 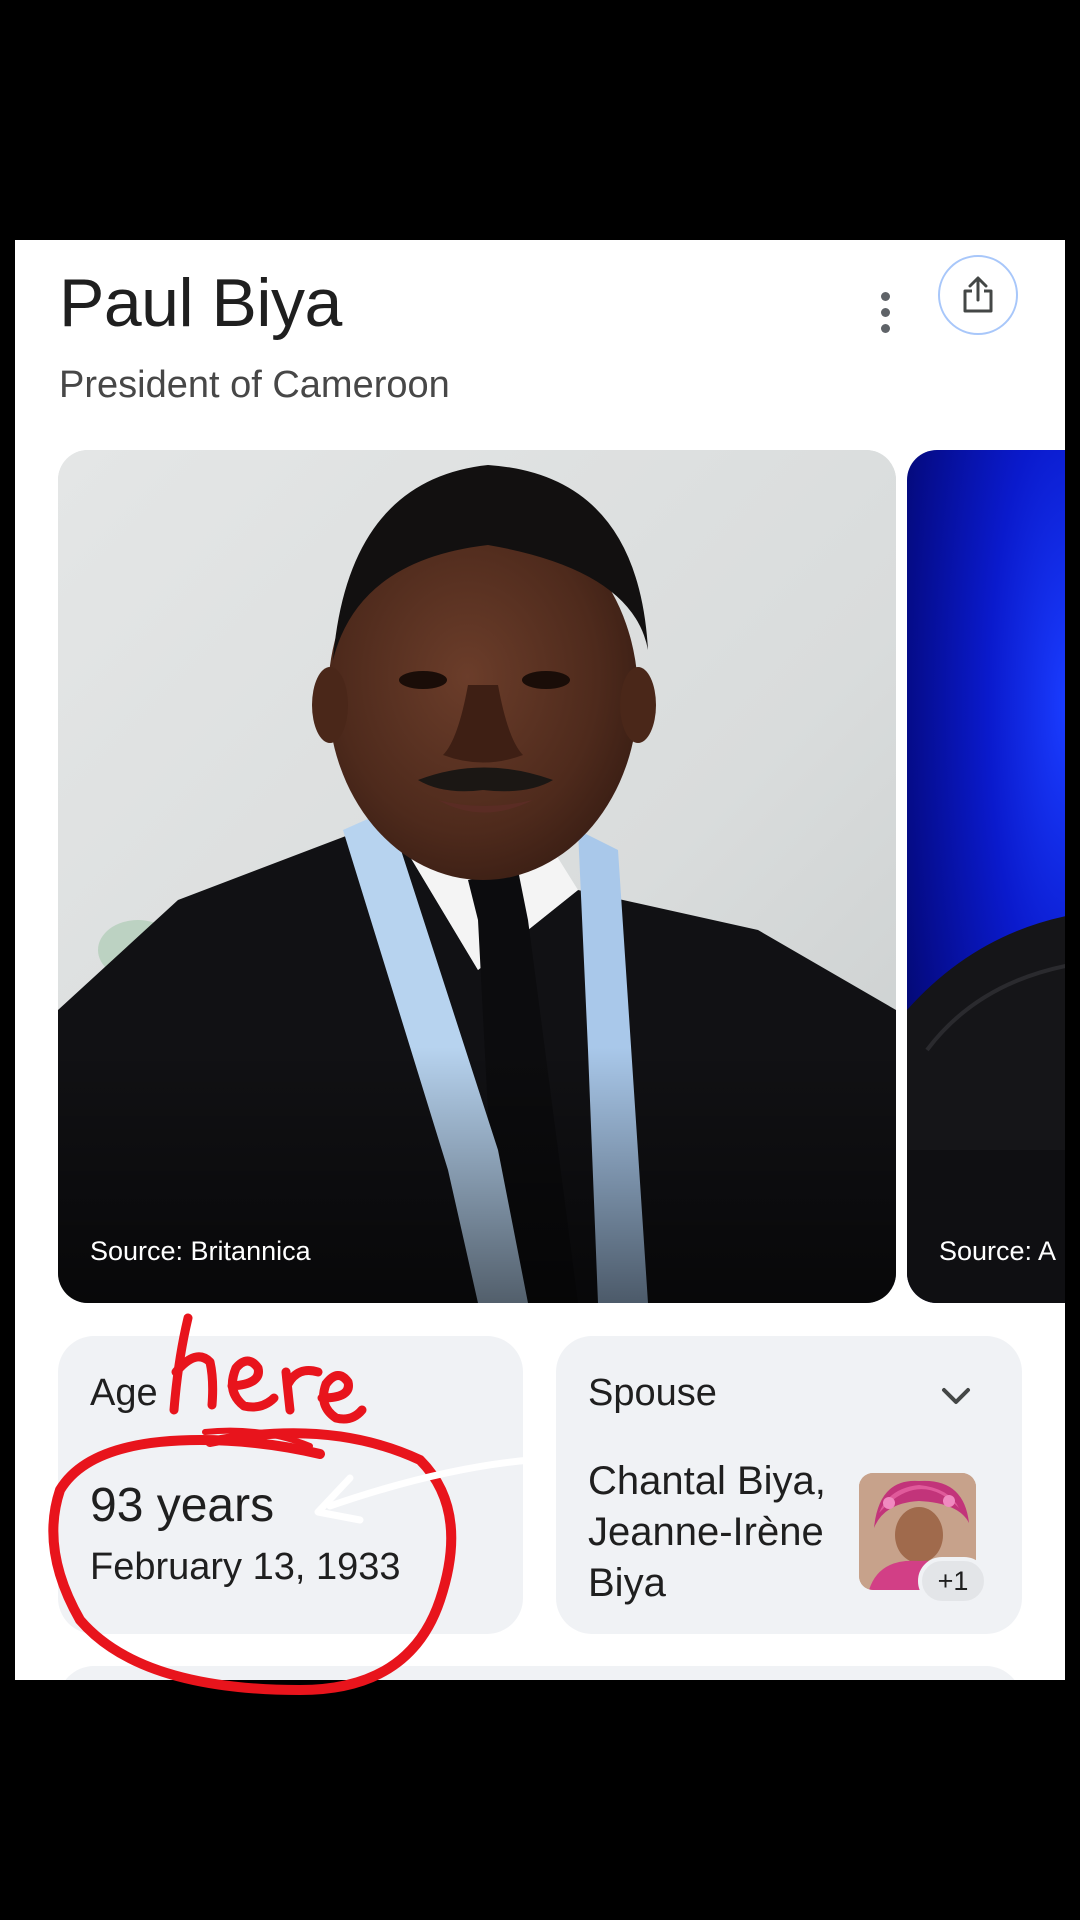 I want to click on share-icon, so click(x=978, y=294).